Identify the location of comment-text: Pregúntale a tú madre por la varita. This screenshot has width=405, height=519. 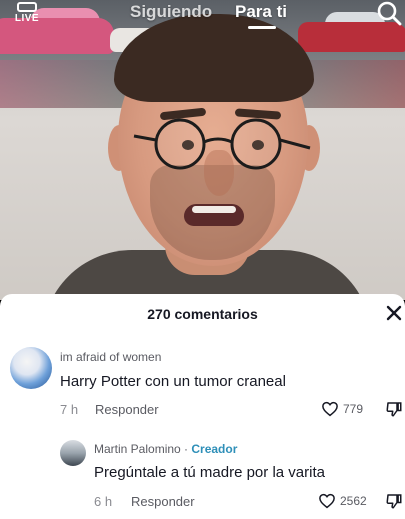
(209, 472).